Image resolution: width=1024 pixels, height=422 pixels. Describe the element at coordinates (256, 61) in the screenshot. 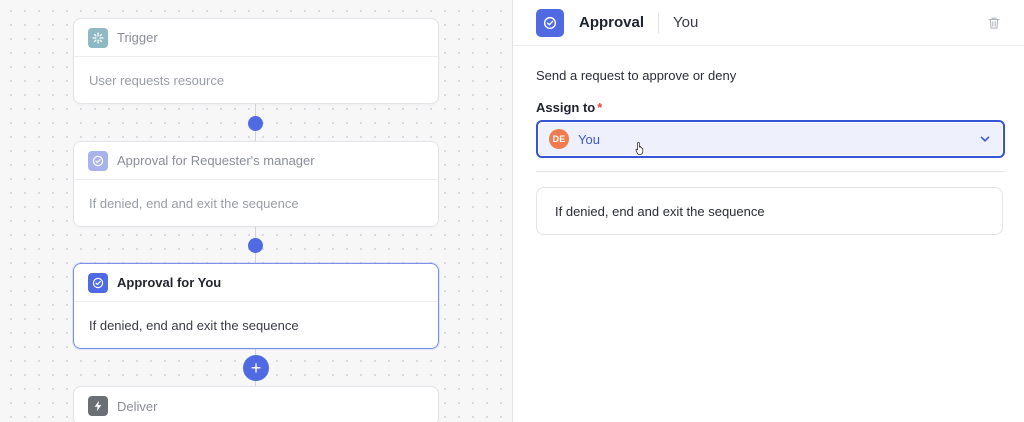

I see `step-card-trigger: Trigger User requests resource` at that location.